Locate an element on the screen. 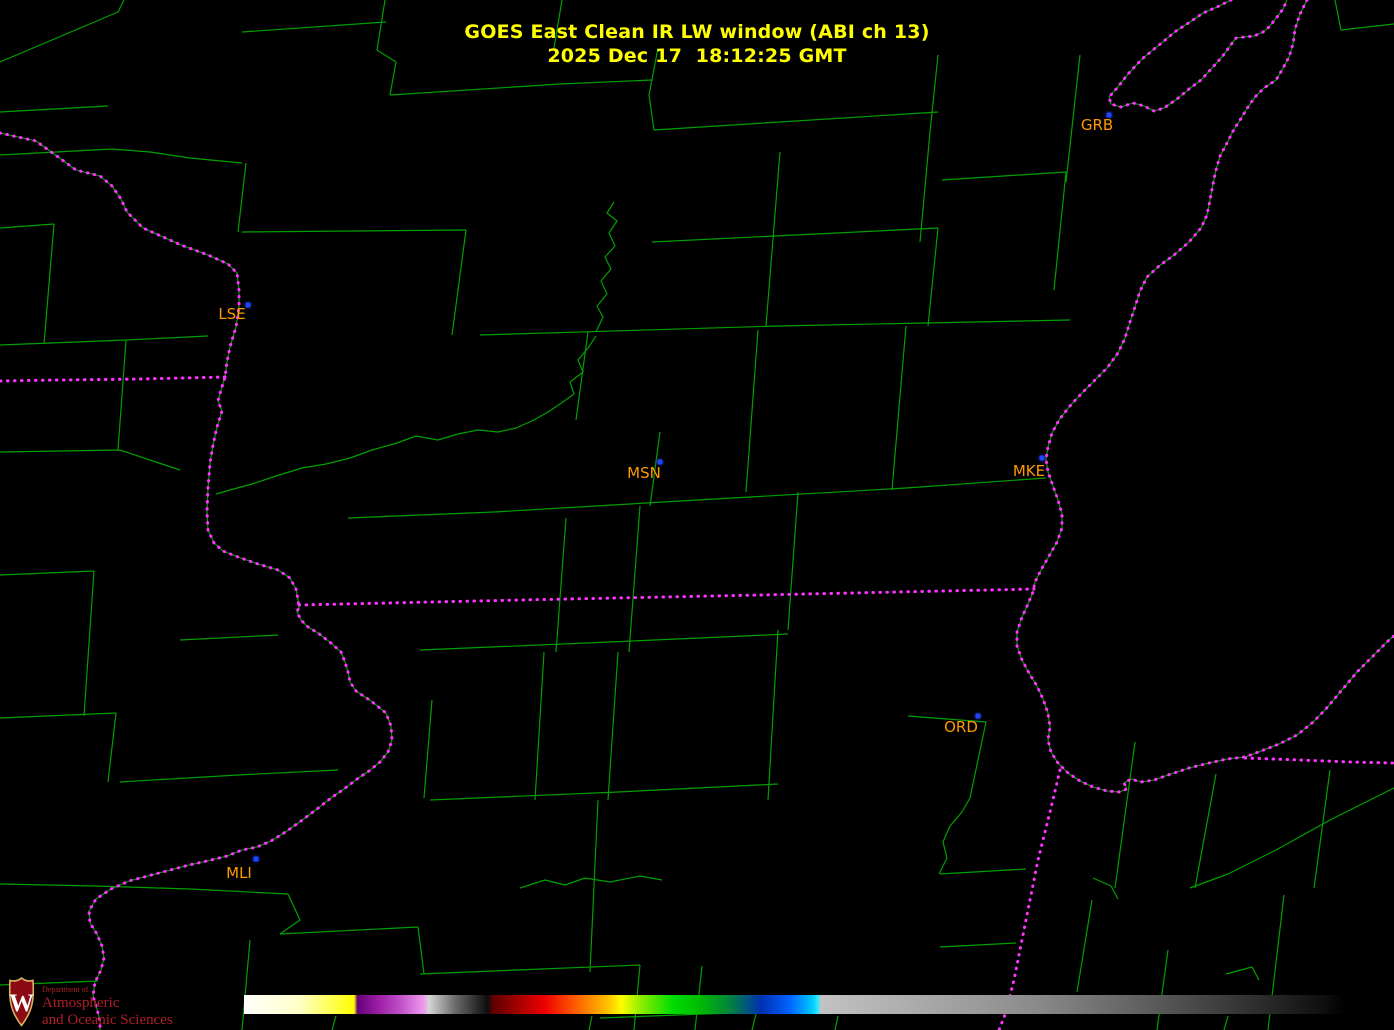 Image resolution: width=1394 pixels, height=1030 pixels. wisconsin-illinois-border is located at coordinates (666, 597).